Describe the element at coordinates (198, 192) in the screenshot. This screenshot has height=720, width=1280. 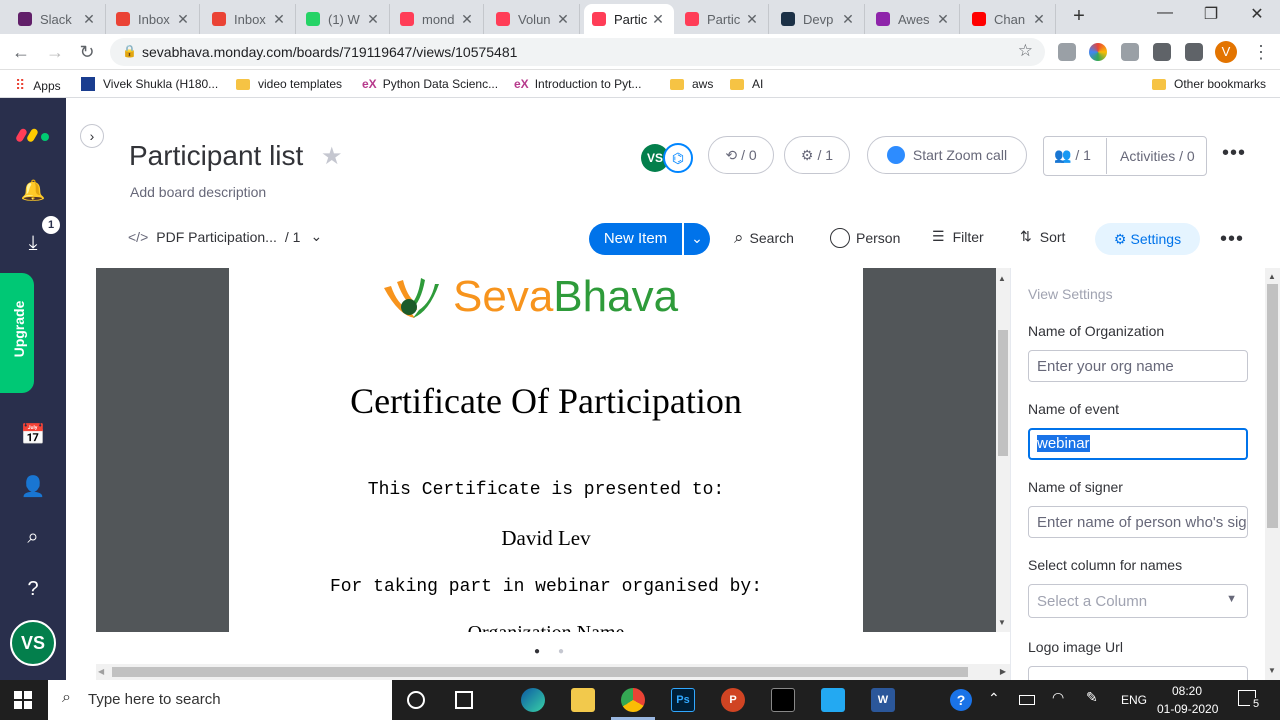
I see `board-description: Add board description` at that location.